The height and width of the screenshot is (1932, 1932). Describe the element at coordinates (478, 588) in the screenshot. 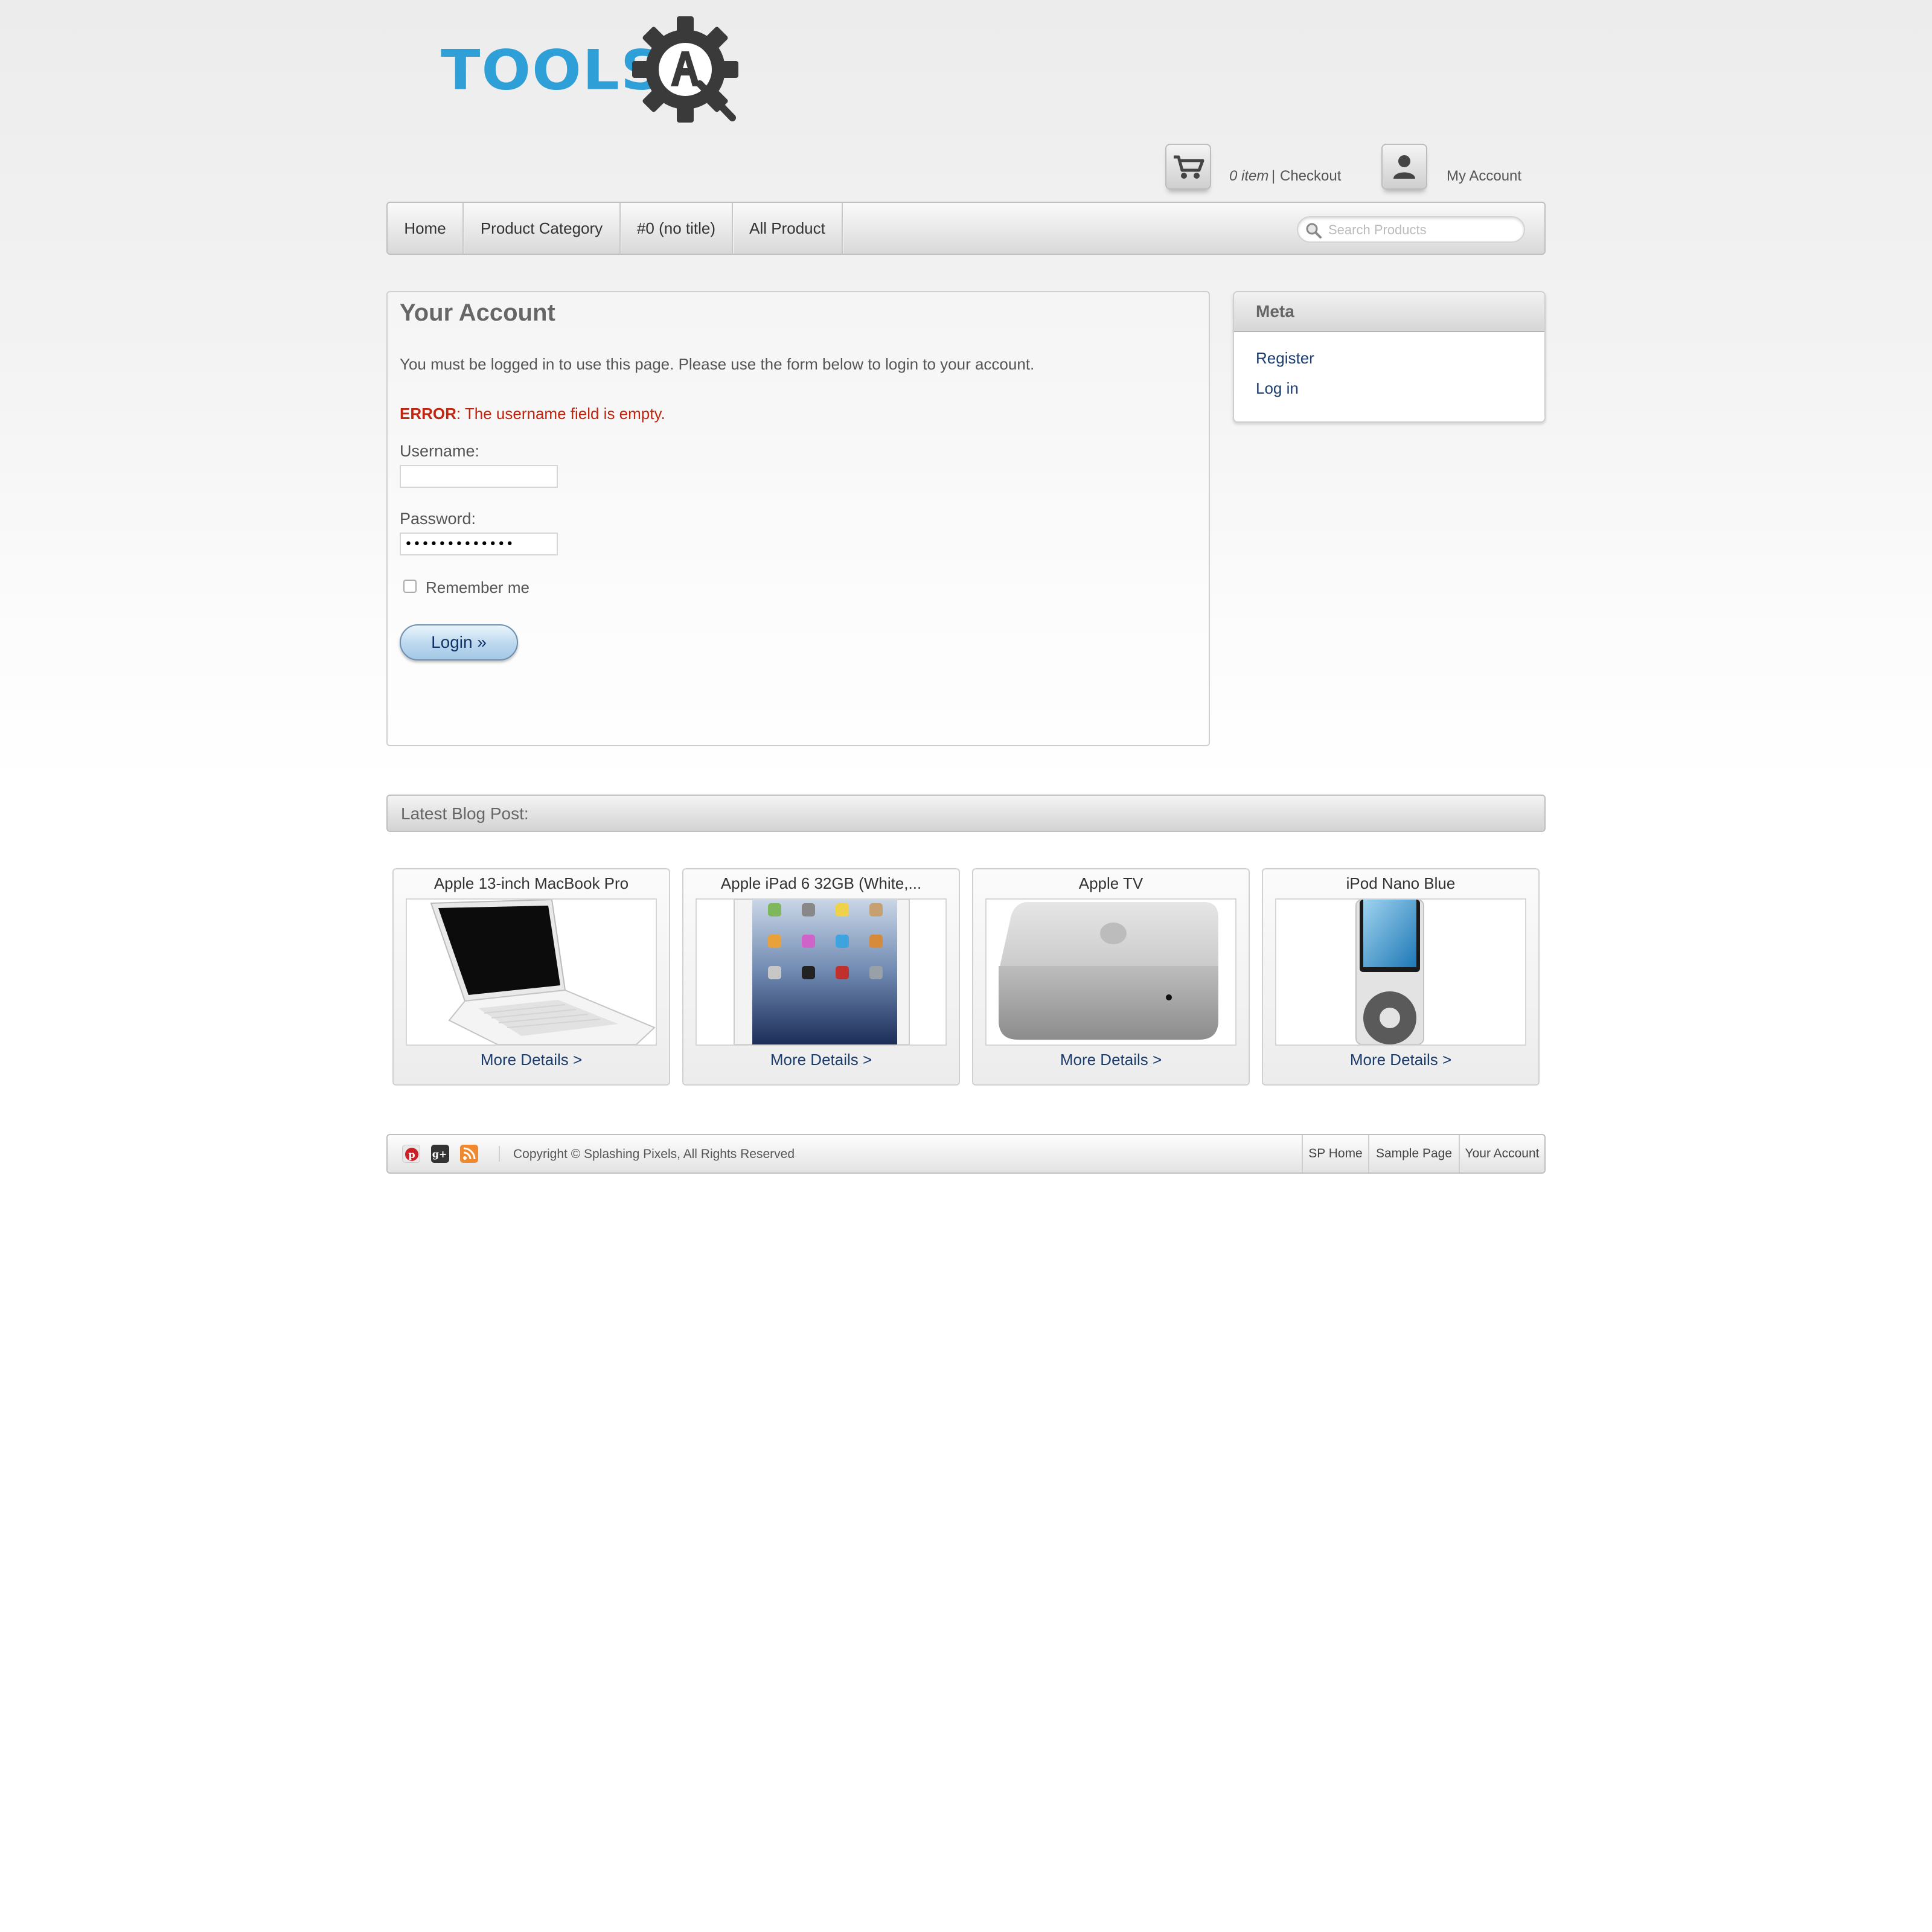

I see `remember-me-label: Remember me` at that location.